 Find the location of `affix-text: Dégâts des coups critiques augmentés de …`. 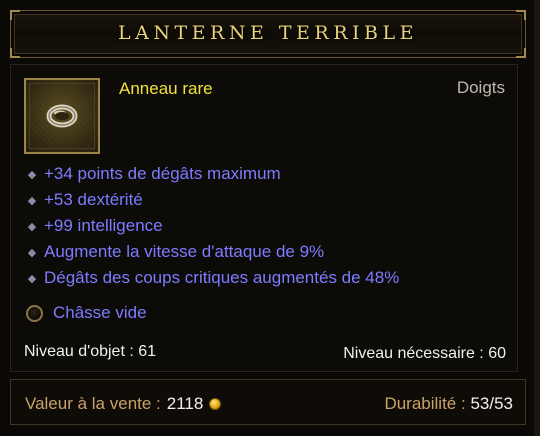

affix-text: Dégâts des coups critiques augmentés de … is located at coordinates (222, 277).